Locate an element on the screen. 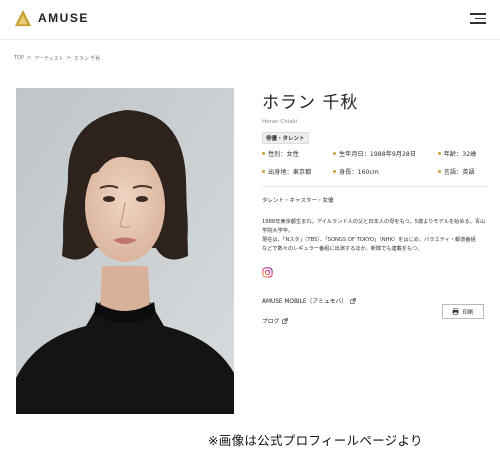 This screenshot has width=500, height=460. property-value: 身長：160cm is located at coordinates (358, 172).